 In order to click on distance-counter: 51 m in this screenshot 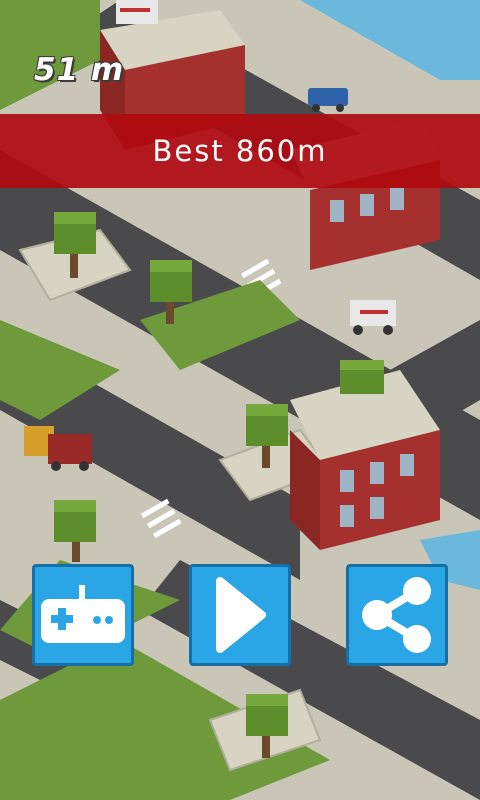, I will do `click(79, 70)`.